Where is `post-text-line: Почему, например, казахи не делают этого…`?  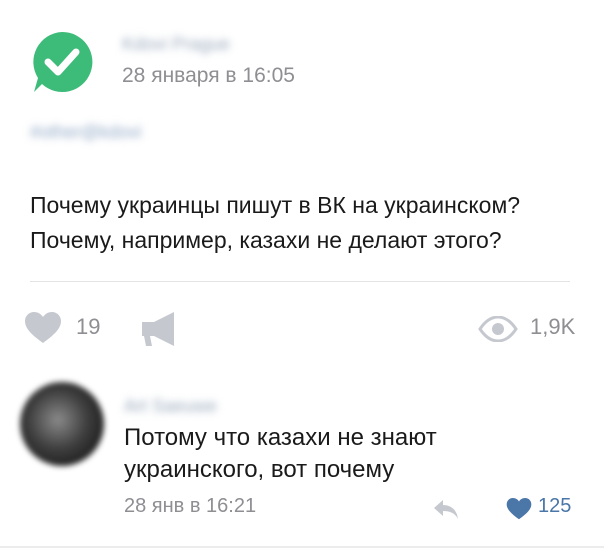
post-text-line: Почему, например, казахи не делают этого… is located at coordinates (266, 240).